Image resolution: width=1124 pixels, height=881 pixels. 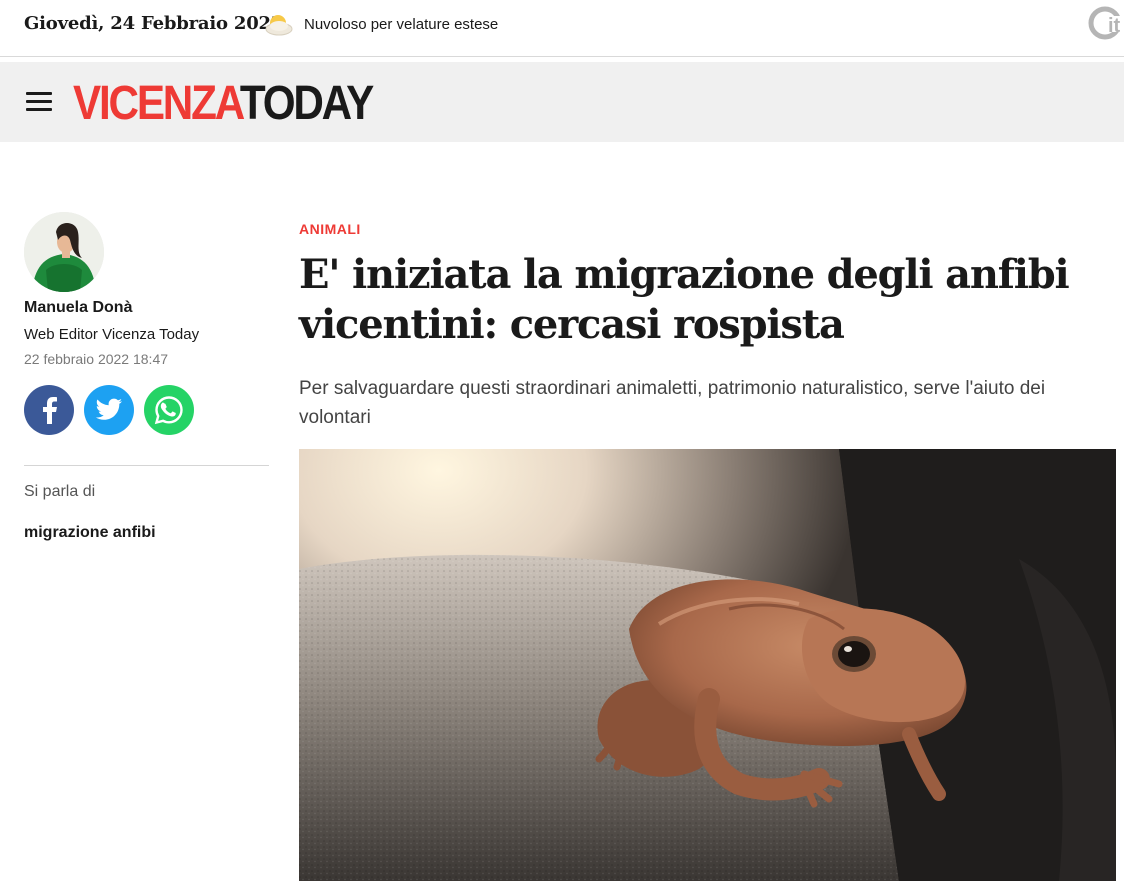 What do you see at coordinates (279, 25) in the screenshot?
I see `cloud-sun-icon` at bounding box center [279, 25].